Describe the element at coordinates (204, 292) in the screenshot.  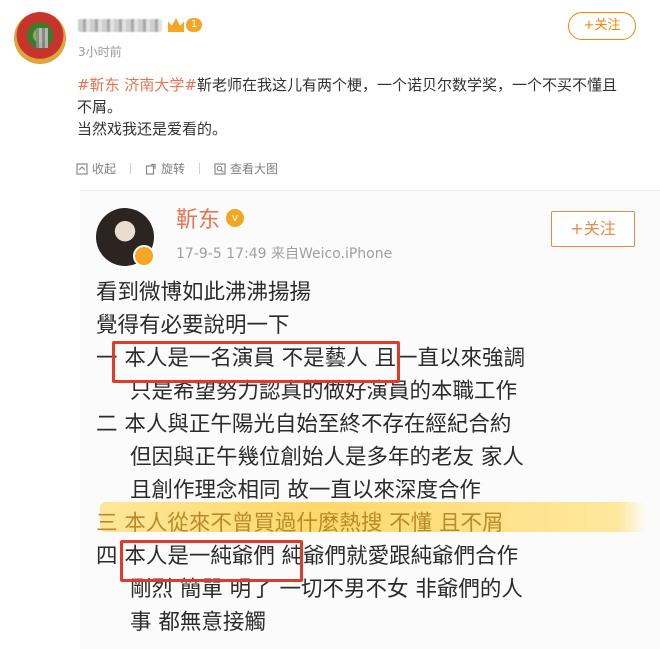
I see `statement-line: 看到微博如此沸沸揚揚` at that location.